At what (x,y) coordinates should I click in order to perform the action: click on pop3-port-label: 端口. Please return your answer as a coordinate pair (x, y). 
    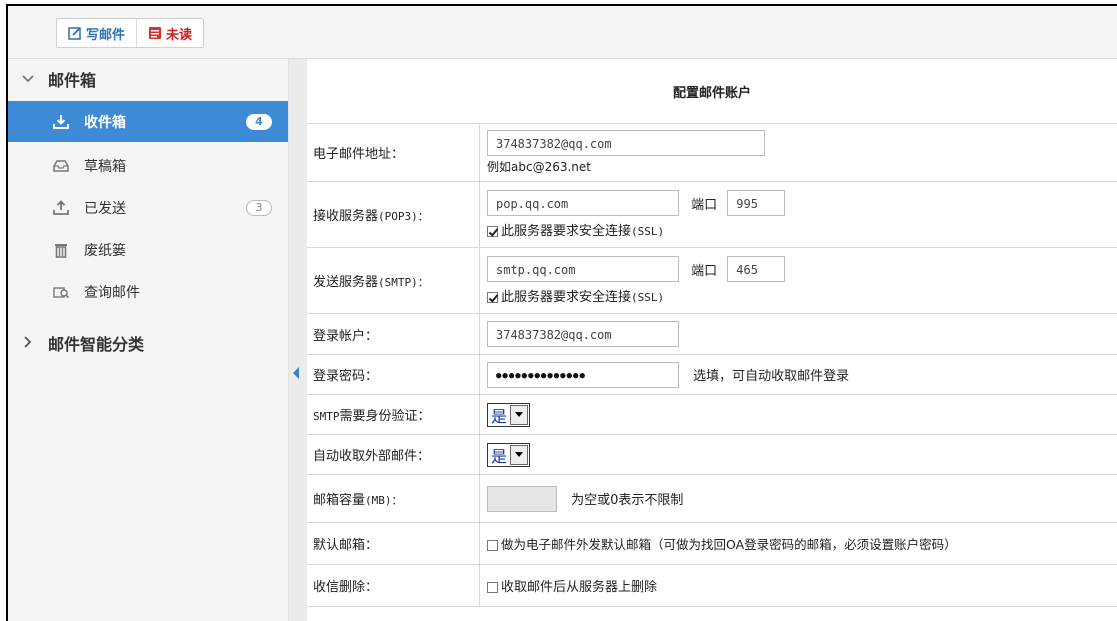
    Looking at the image, I should click on (704, 205).